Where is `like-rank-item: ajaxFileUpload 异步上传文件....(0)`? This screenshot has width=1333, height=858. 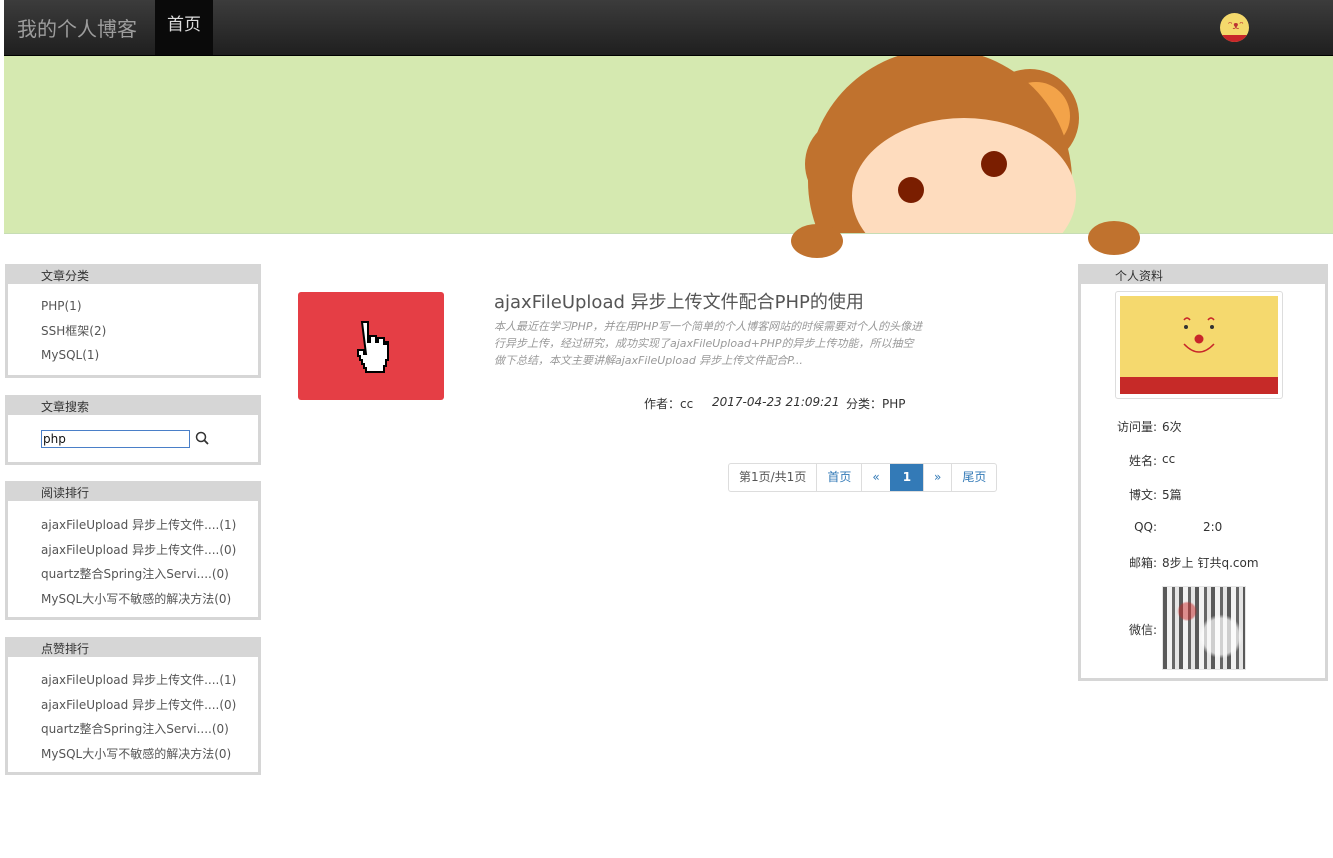 like-rank-item: ajaxFileUpload 异步上传文件....(0) is located at coordinates (149, 705).